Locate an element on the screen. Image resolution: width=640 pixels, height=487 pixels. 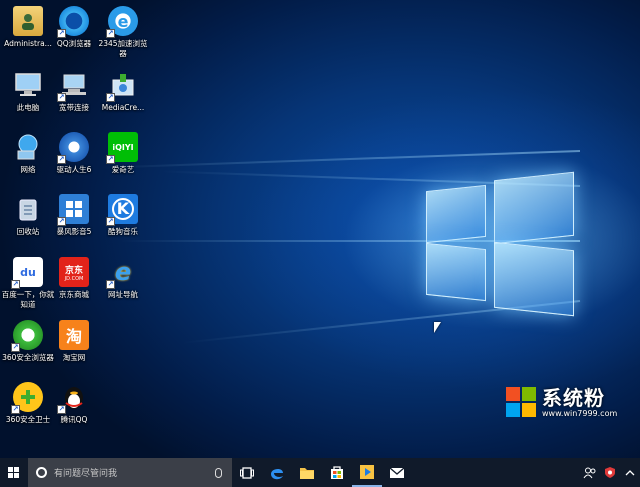
qq-penguin-icon: ↗ is located at coordinates (73, 398).